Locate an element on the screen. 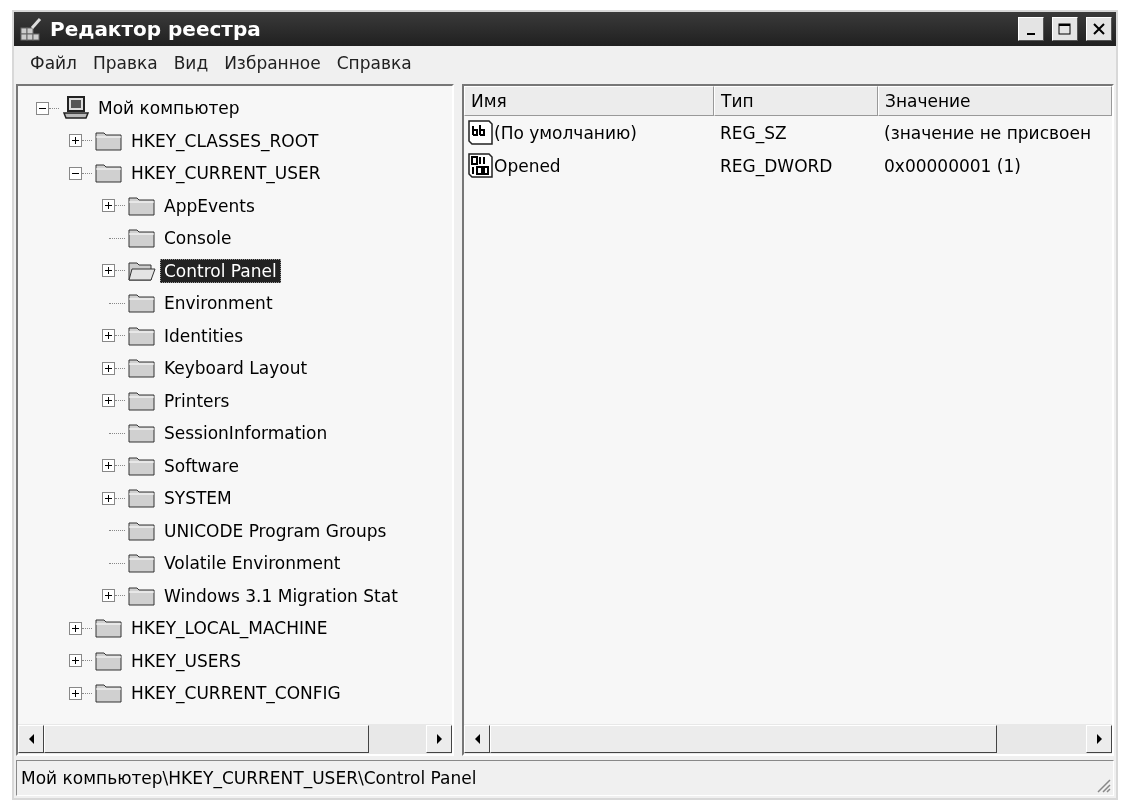 This screenshot has width=1127, height=802. menu-item: Правка is located at coordinates (125, 63).